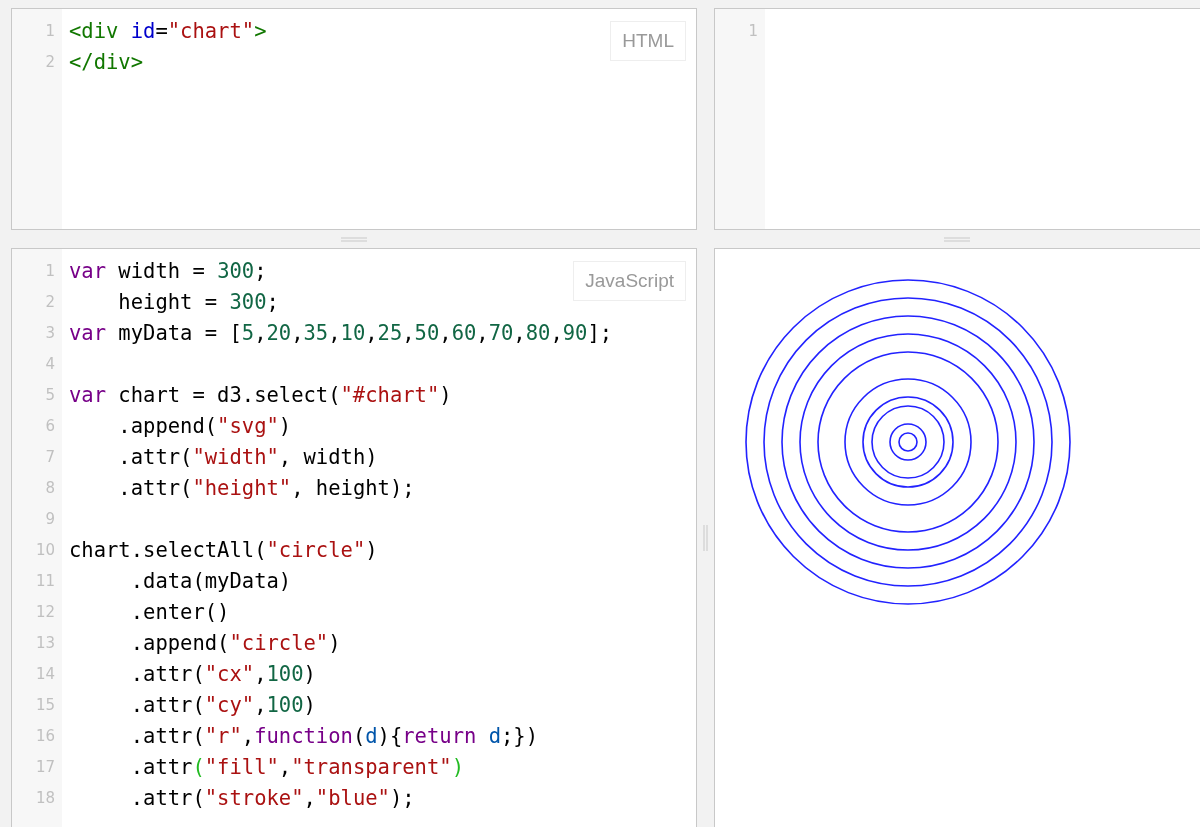 This screenshot has width=1200, height=827. What do you see at coordinates (334, 736) in the screenshot?
I see `code-line: .attr("r",function(d){return d;})` at bounding box center [334, 736].